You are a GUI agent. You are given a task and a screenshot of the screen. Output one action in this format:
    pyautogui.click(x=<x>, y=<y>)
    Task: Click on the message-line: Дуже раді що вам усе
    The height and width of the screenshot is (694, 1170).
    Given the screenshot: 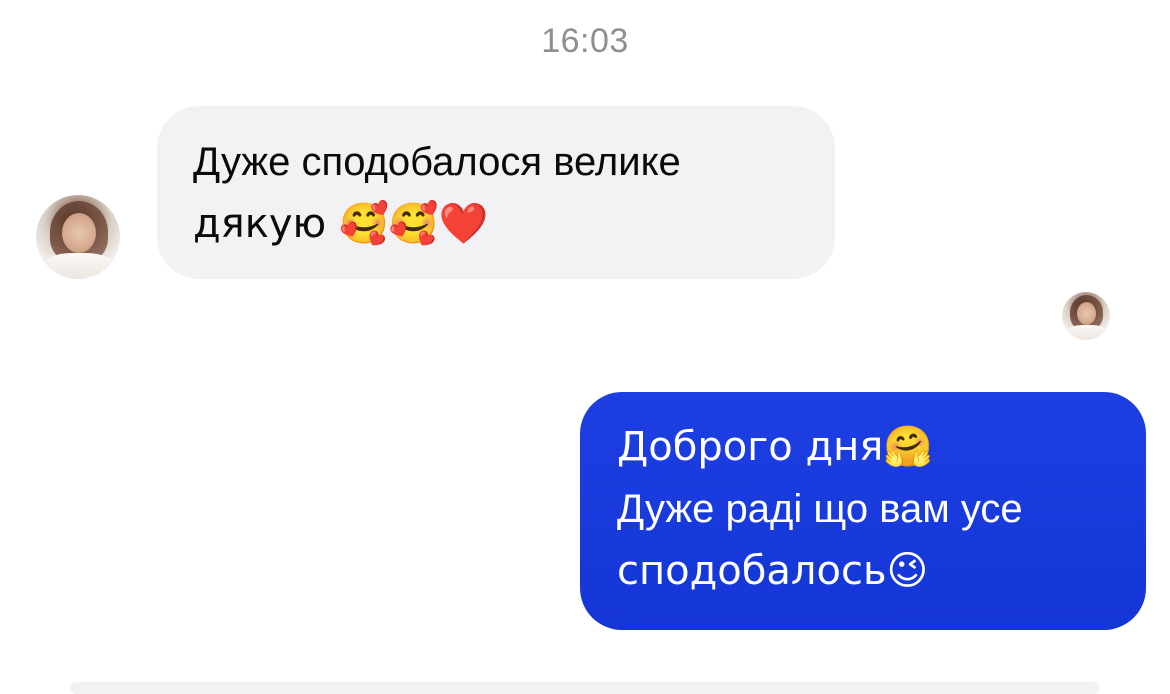 What is the action you would take?
    pyautogui.click(x=820, y=509)
    